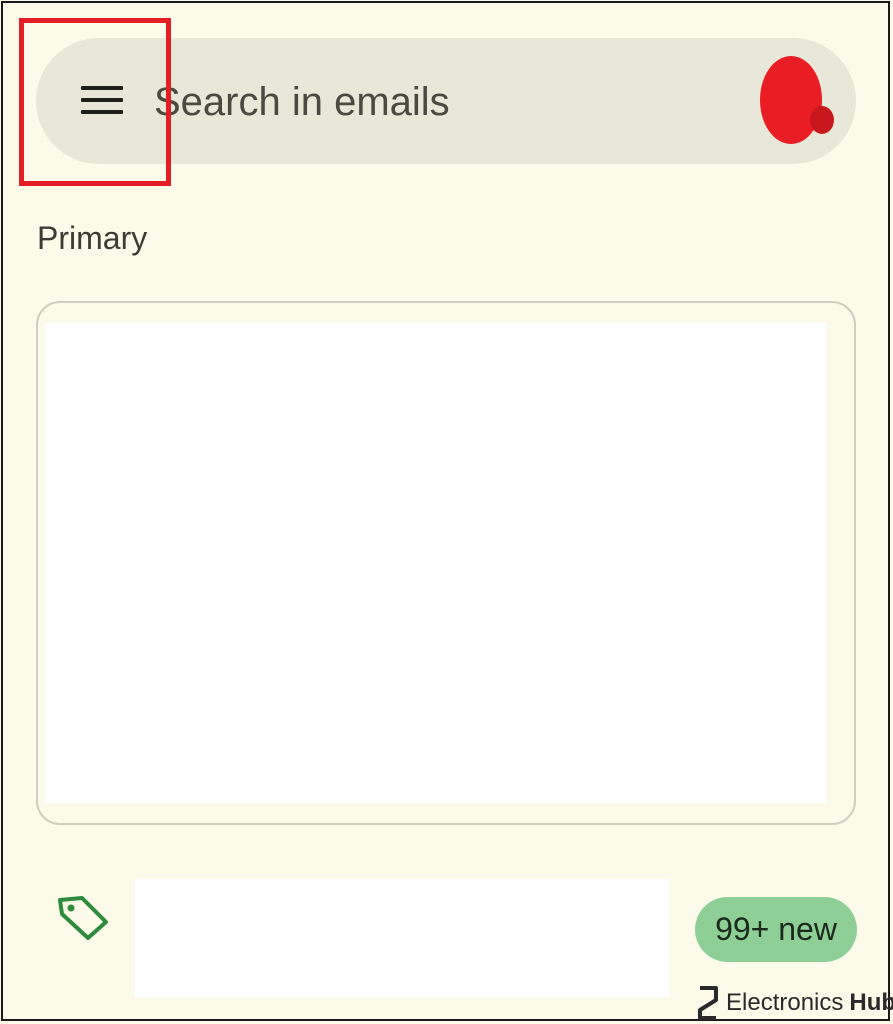 The image size is (893, 1024). Describe the element at coordinates (785, 1002) in the screenshot. I see `watermark-text: Electronics` at that location.